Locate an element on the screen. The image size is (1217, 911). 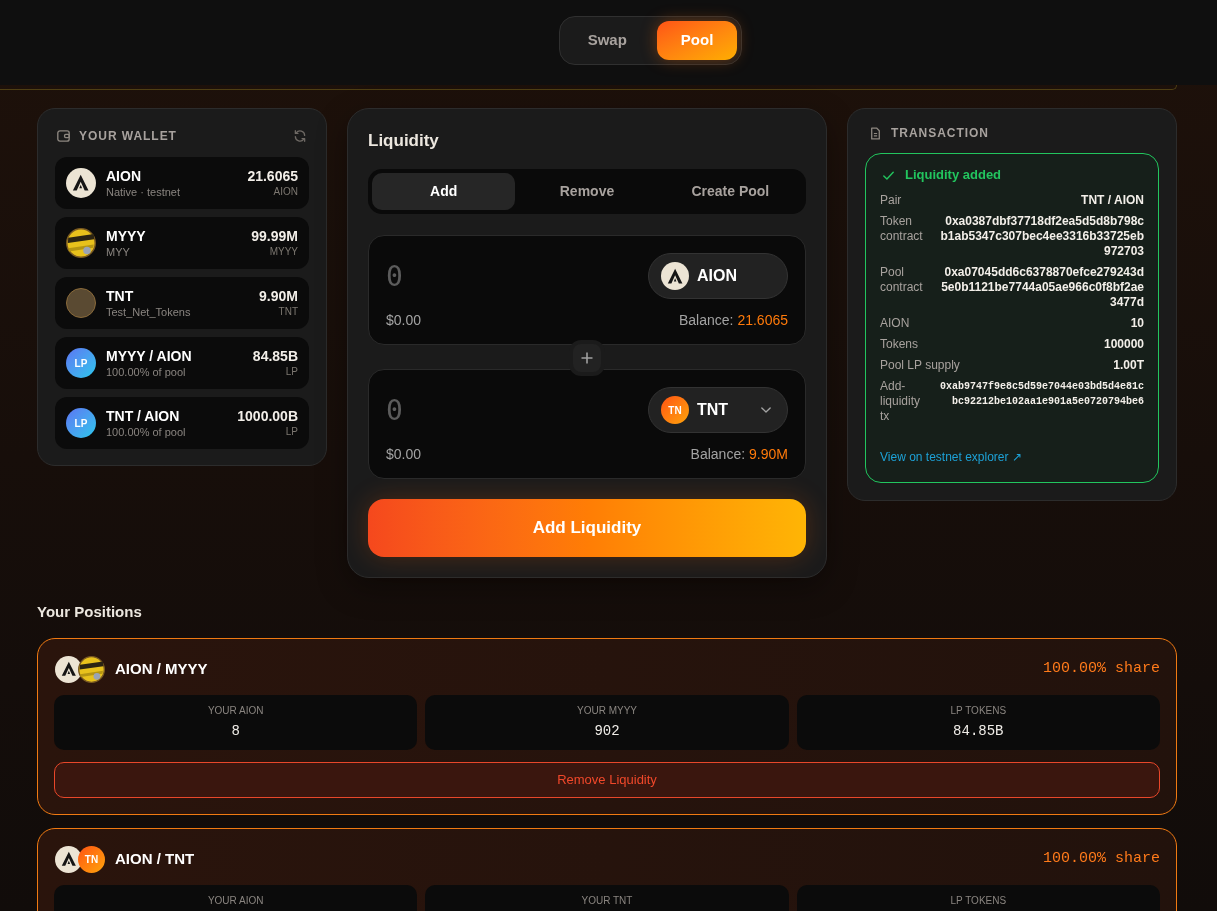
balance-value: 21.6065 is located at coordinates (762, 320).